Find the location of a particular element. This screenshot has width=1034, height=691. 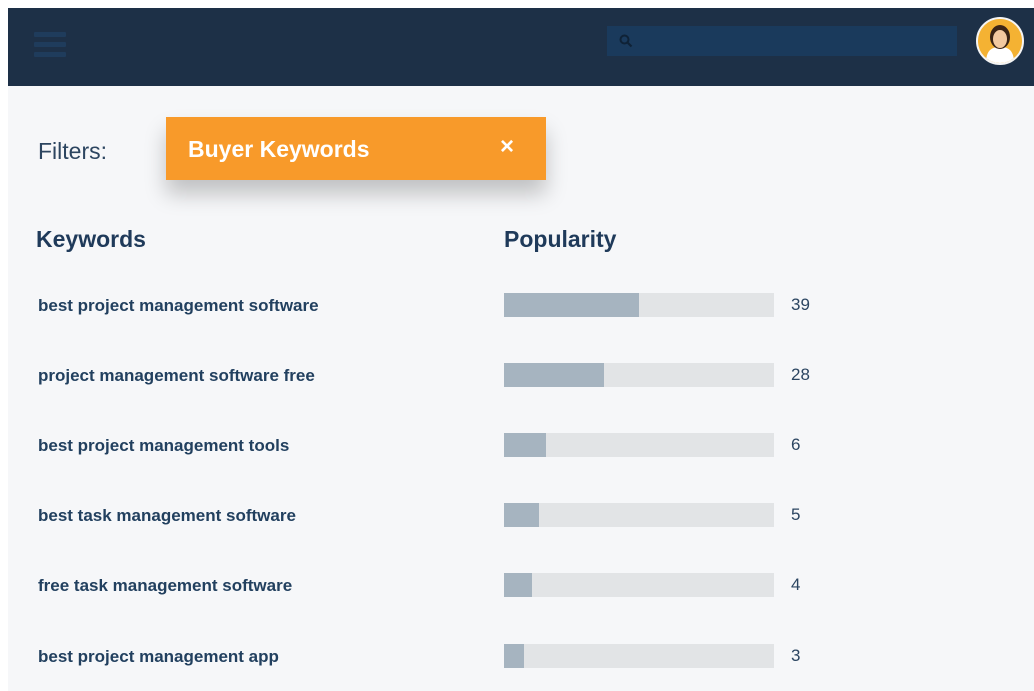

filter-chip-label: Buyer Keywords is located at coordinates (279, 149).